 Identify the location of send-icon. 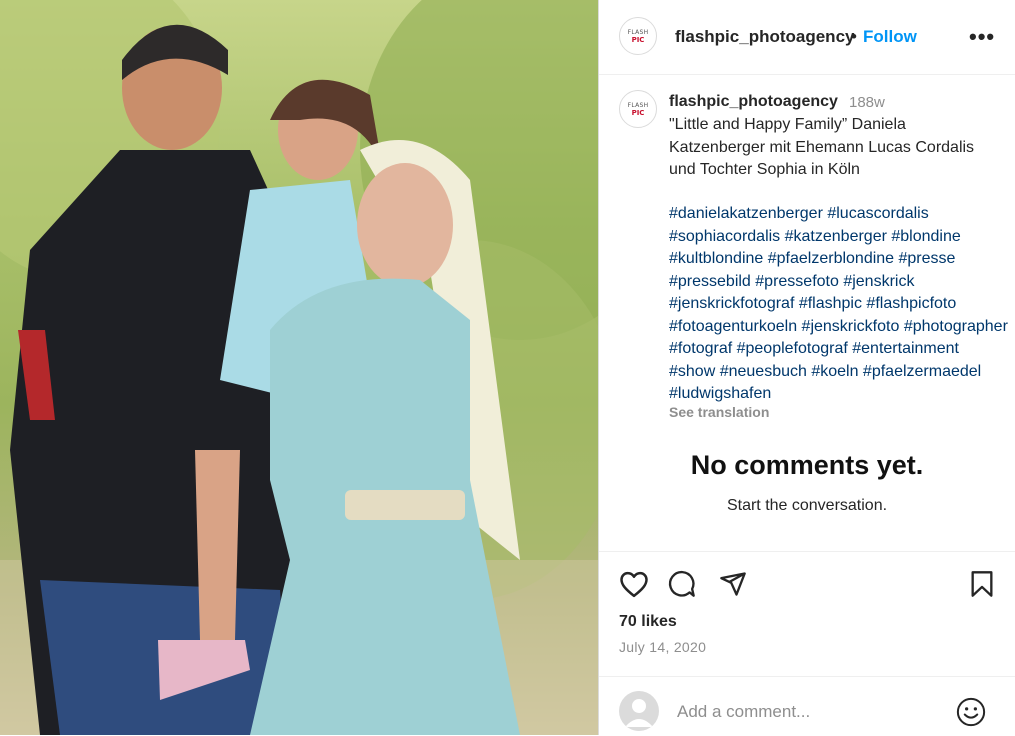
(733, 586).